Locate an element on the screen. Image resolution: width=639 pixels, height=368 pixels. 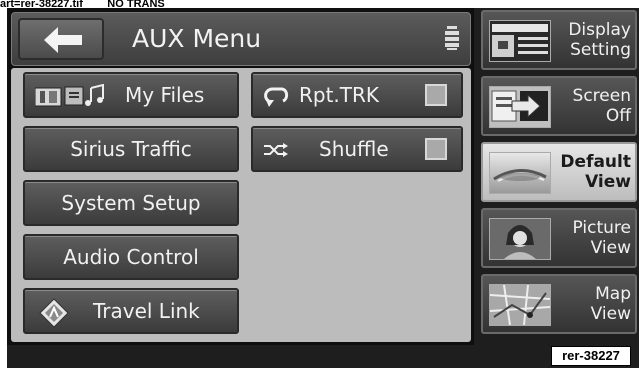
sirius-traffic-label: Sirius Traffic is located at coordinates (131, 149).